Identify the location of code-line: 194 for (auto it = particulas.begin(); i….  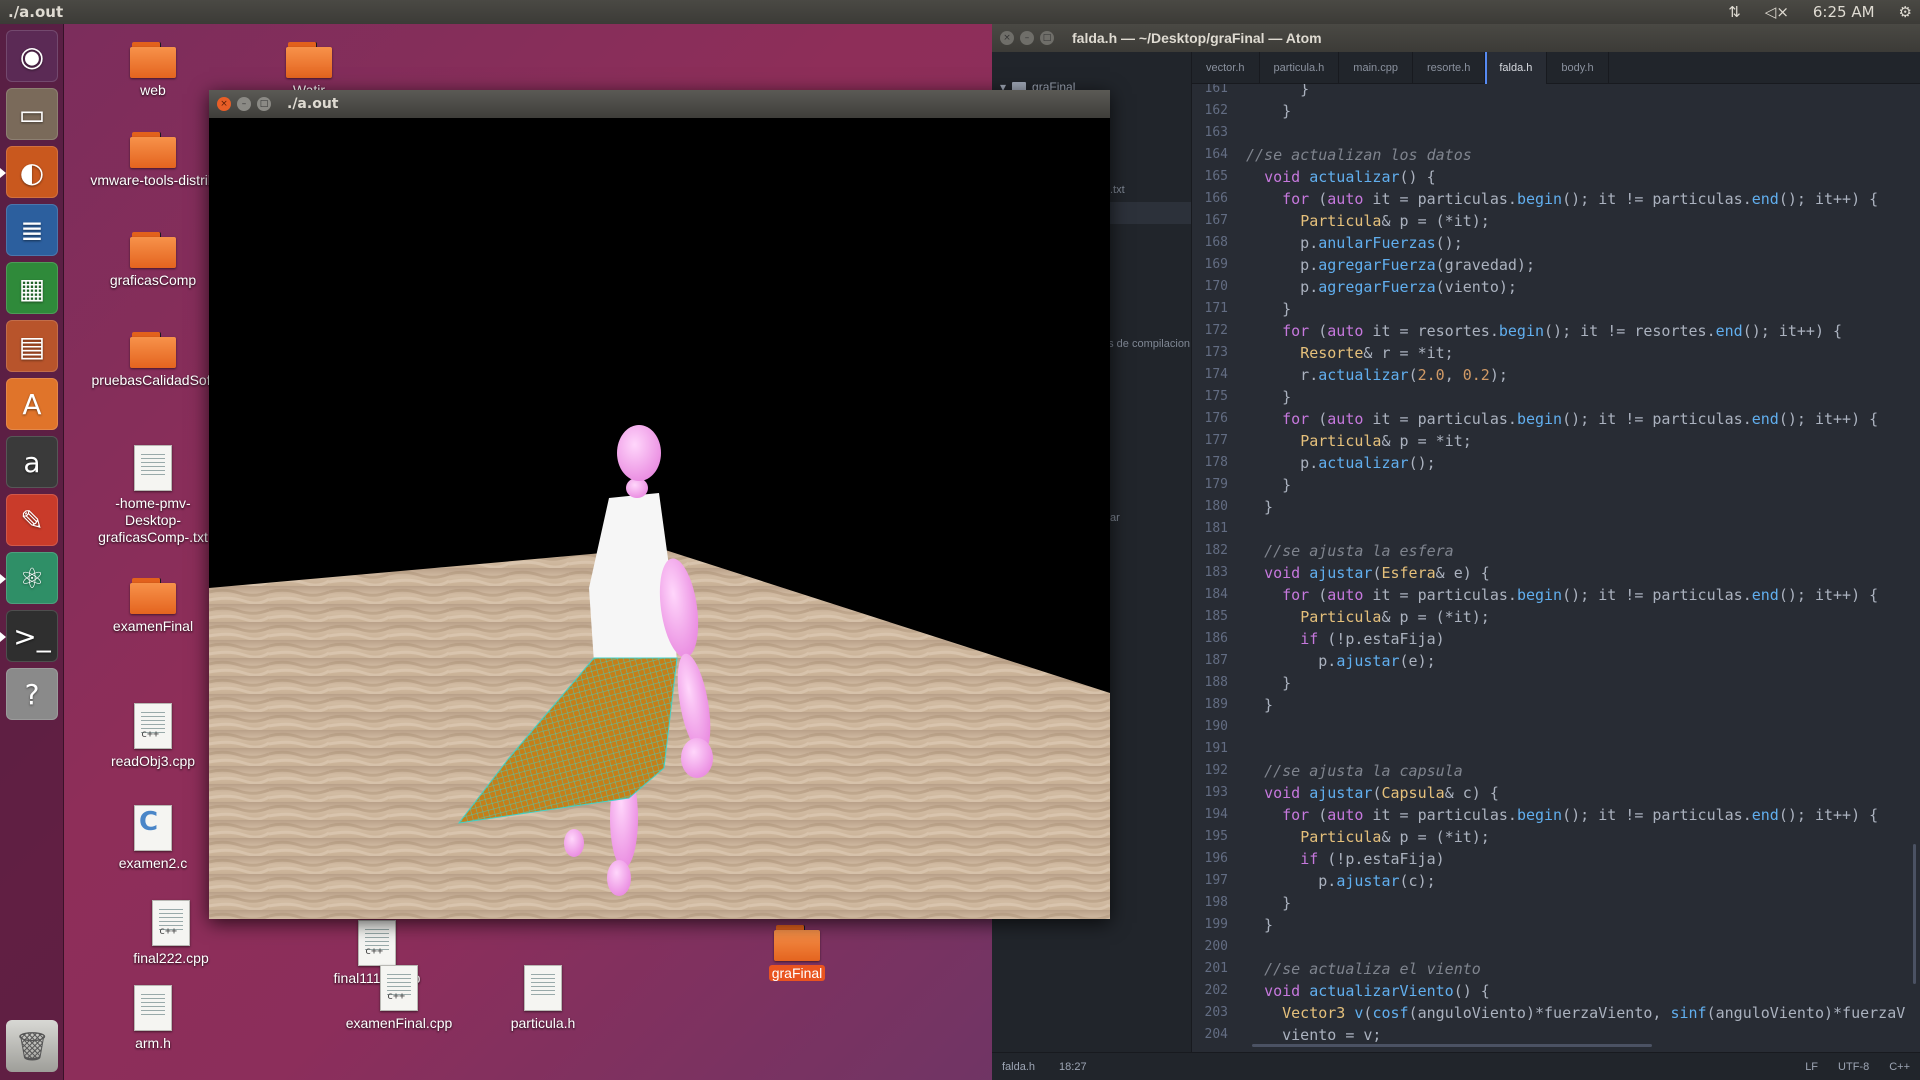
(1556, 815).